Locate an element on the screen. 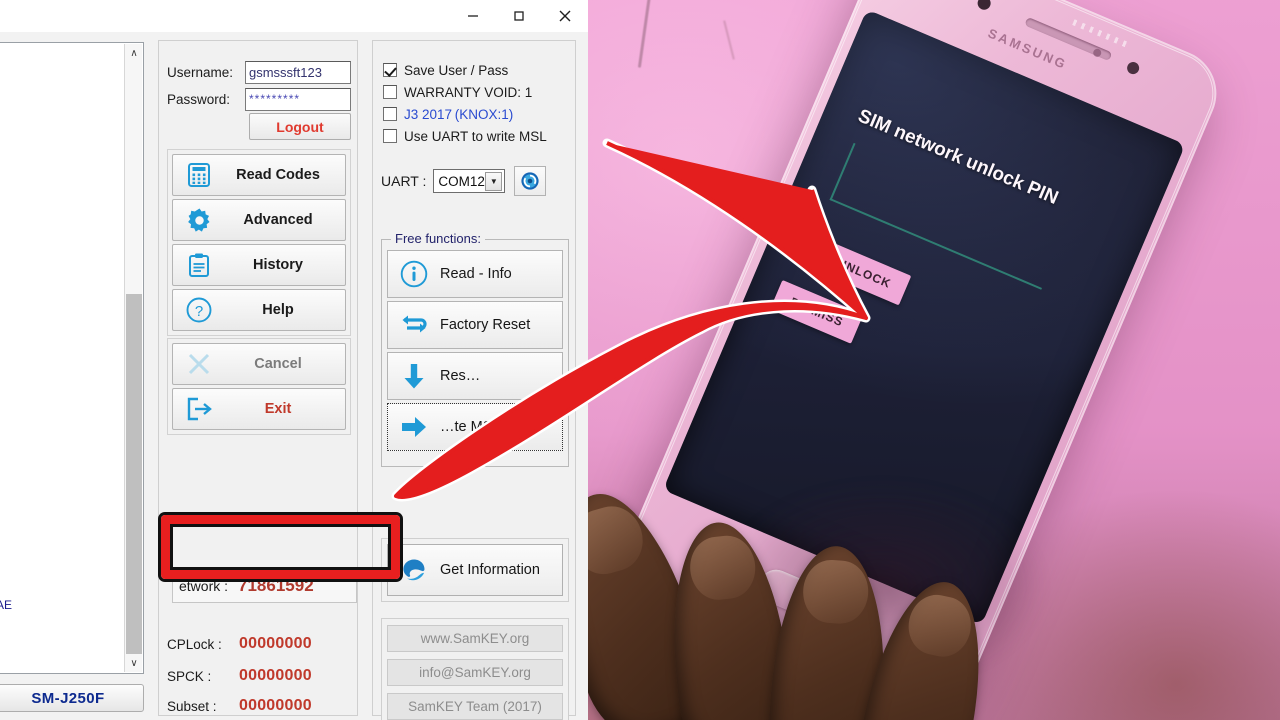 The image size is (1280, 720). advanced-button: Advanced is located at coordinates (259, 220).